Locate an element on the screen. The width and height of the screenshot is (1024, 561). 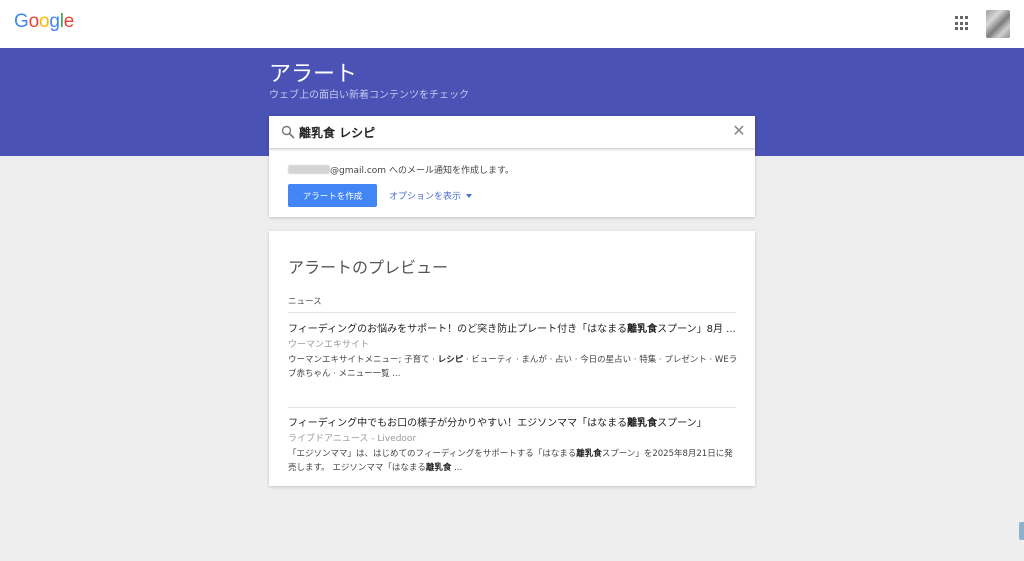
search-input is located at coordinates (509, 132).